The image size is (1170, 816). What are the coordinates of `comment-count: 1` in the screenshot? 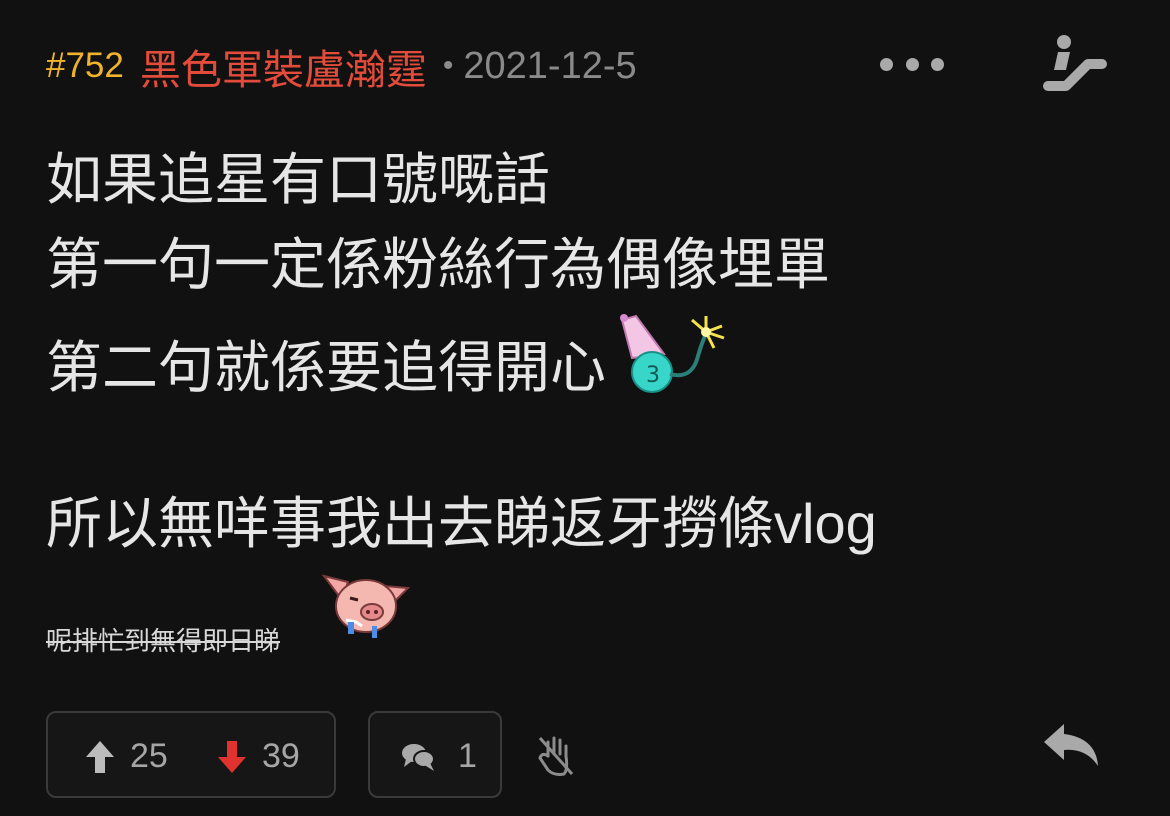 It's located at (467, 756).